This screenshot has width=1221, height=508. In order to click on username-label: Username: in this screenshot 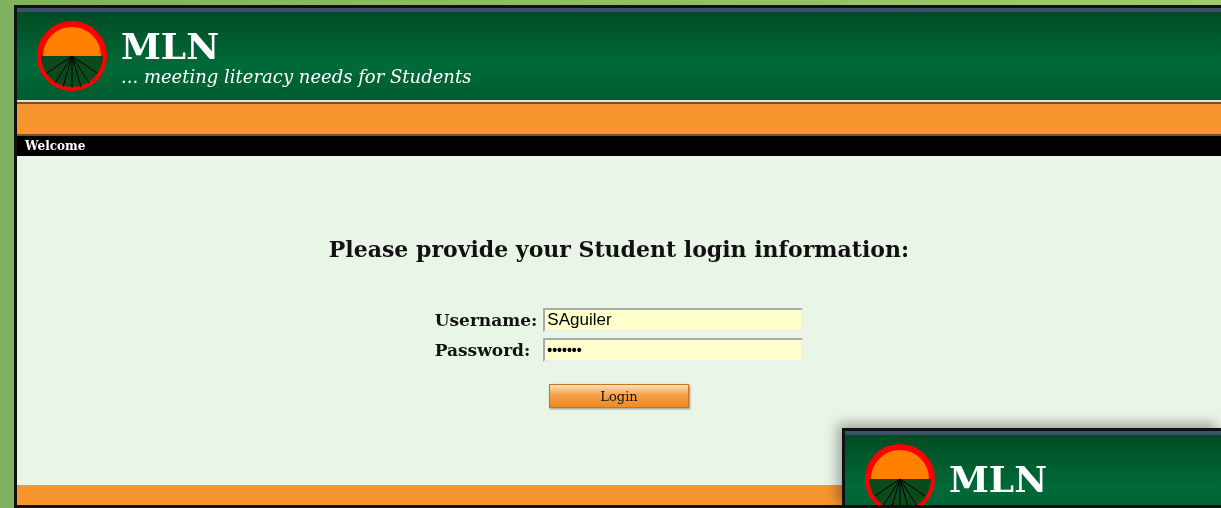, I will do `click(486, 320)`.